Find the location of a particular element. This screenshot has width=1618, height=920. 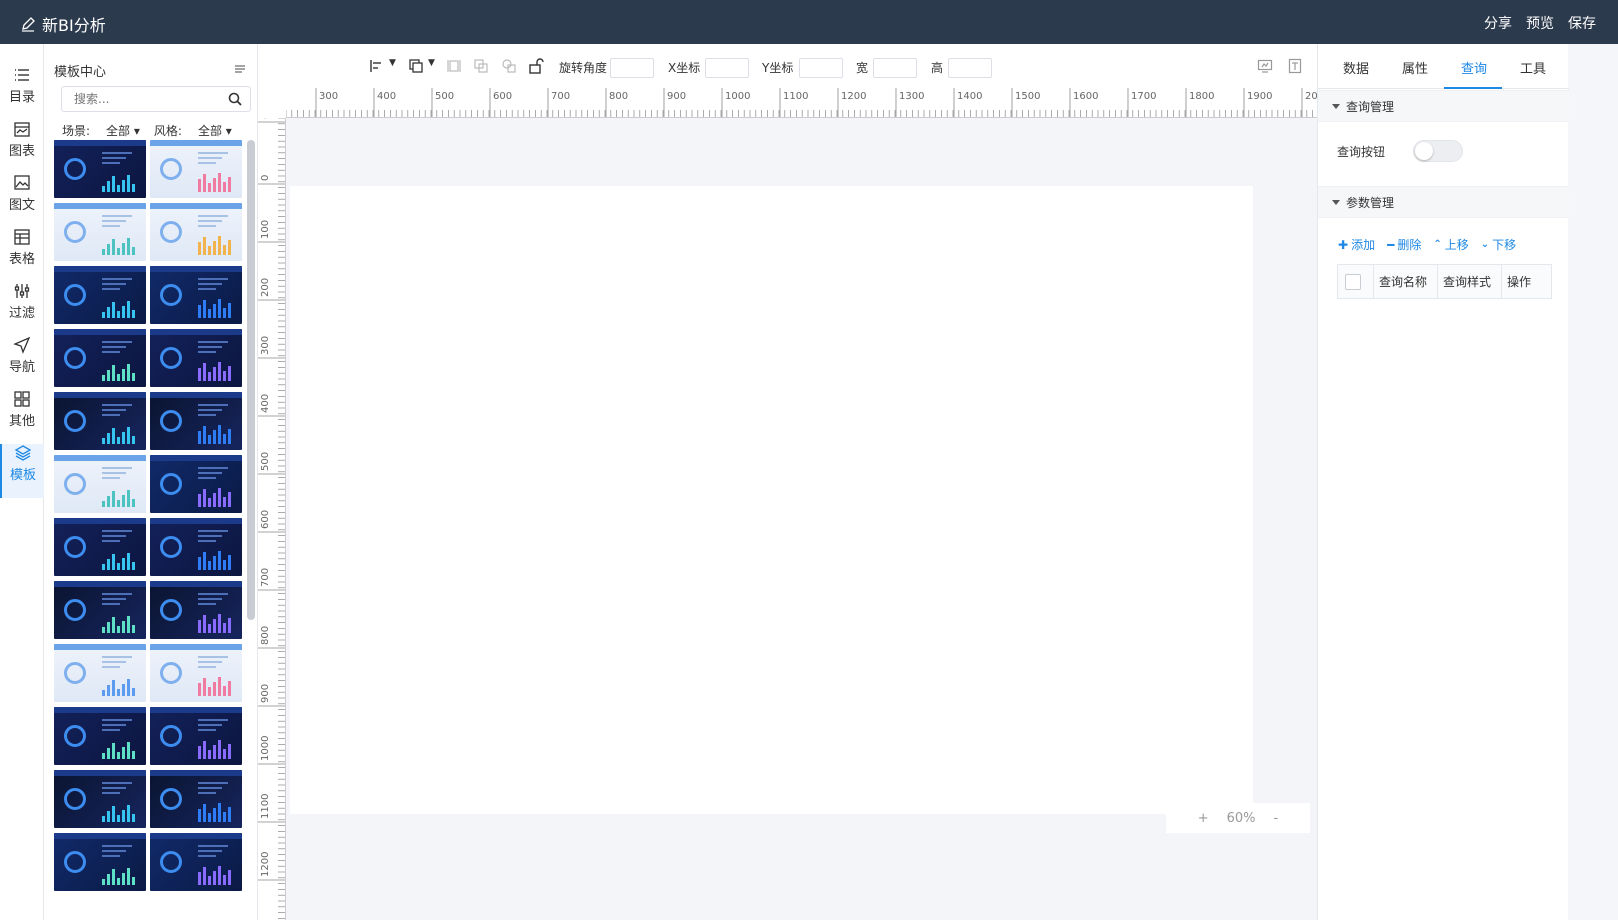

grid-icon is located at coordinates (22, 399).